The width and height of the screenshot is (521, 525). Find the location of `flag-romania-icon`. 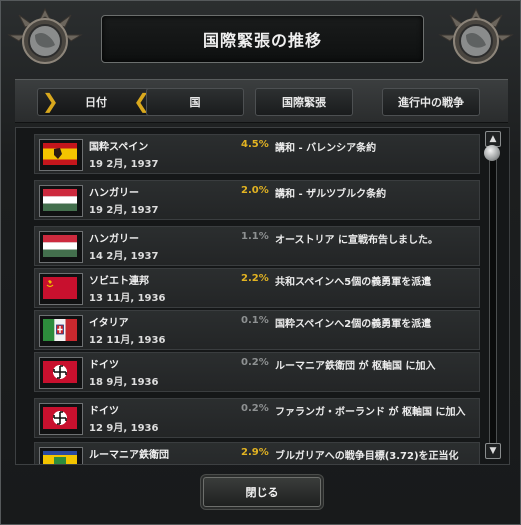

flag-romania-icon is located at coordinates (60, 457).